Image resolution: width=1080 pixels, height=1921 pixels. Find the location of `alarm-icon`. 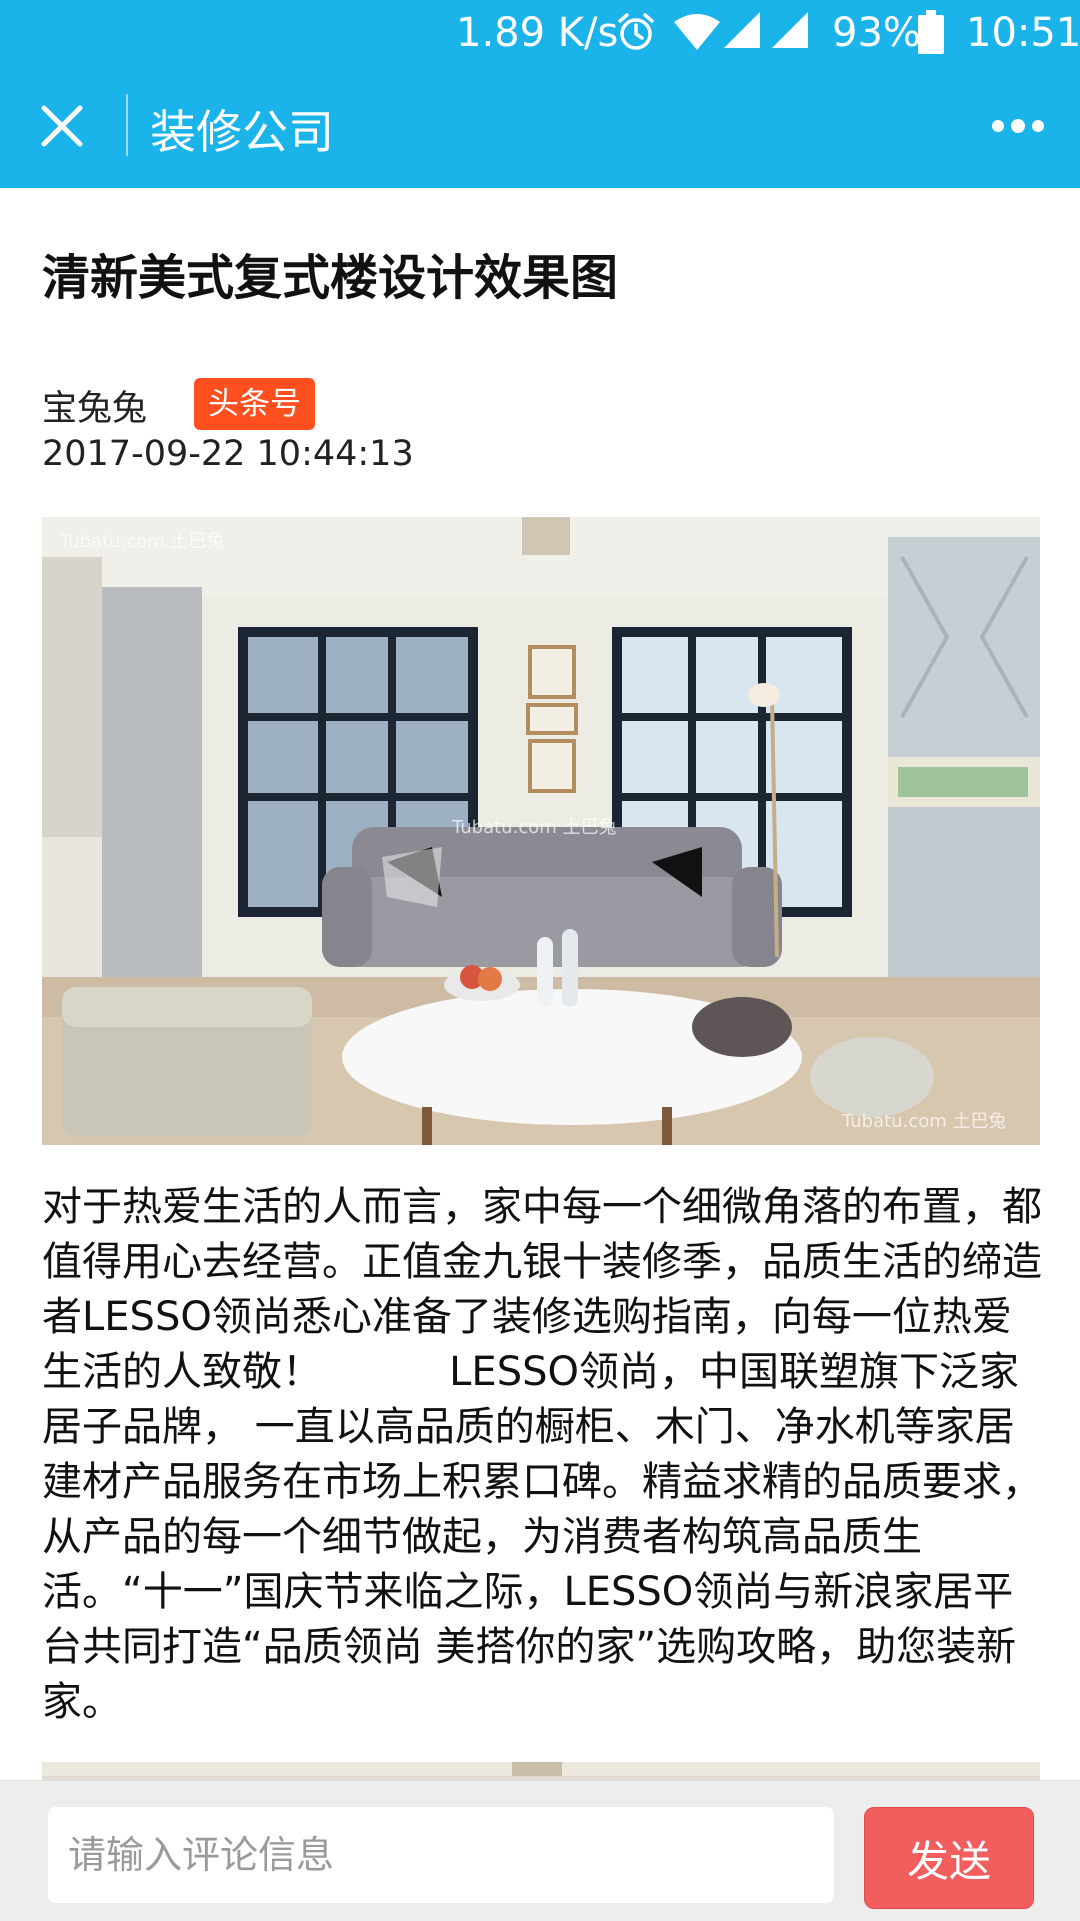

alarm-icon is located at coordinates (636, 31).